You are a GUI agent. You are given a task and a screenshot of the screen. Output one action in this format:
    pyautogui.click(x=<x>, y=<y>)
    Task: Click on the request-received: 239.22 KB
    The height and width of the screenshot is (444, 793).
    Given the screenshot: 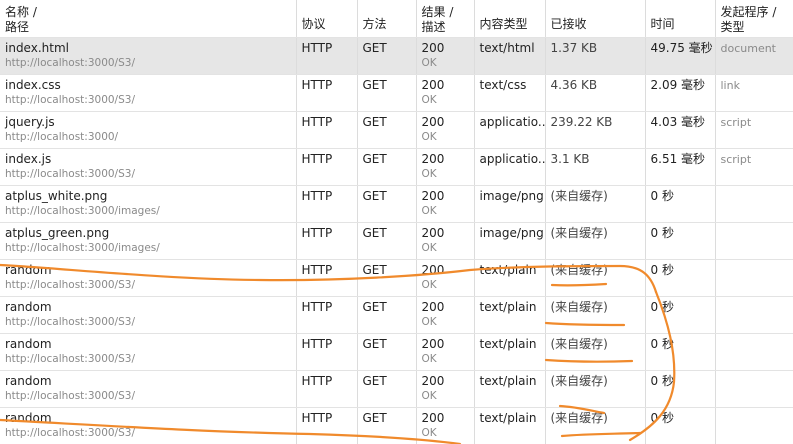 What is the action you would take?
    pyautogui.click(x=581, y=121)
    